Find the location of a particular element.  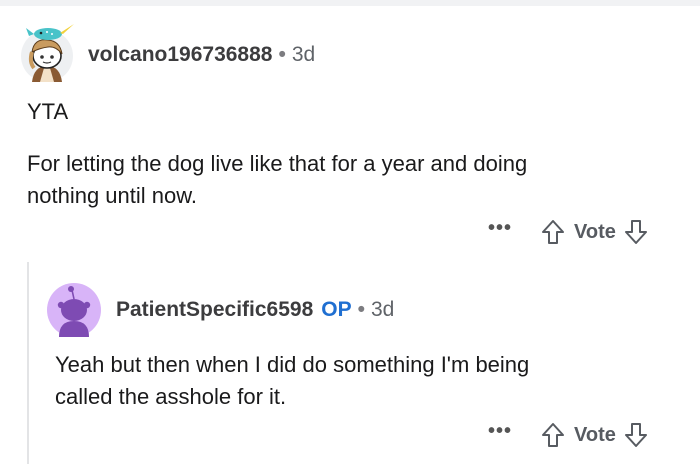

snoo-avatar-with-narwhal-hat-icon is located at coordinates (49, 52).